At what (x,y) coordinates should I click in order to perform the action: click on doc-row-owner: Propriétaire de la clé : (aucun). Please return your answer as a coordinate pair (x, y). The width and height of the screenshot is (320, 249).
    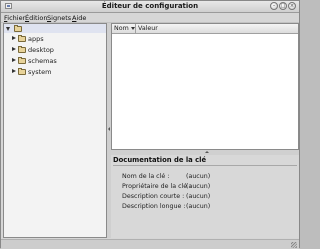
    Looking at the image, I should click on (205, 187).